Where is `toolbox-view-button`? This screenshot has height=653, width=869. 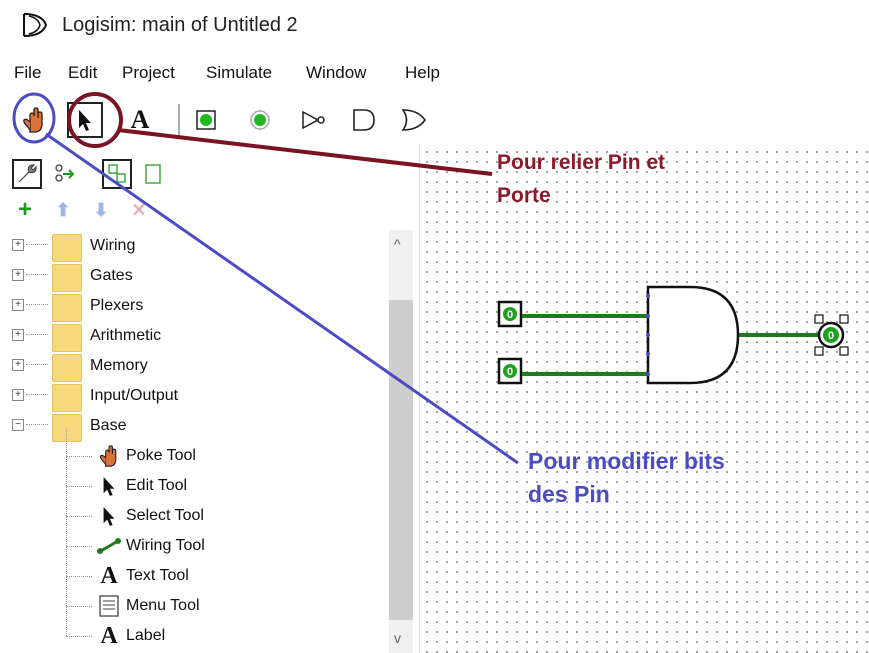
toolbox-view-button is located at coordinates (27, 174).